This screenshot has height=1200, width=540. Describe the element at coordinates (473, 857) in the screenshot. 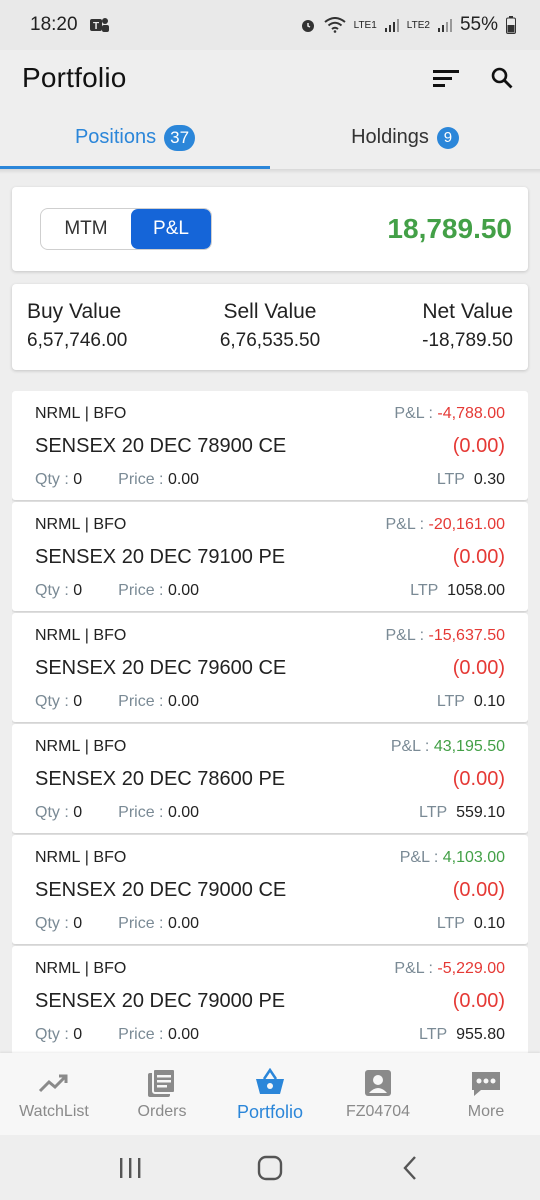

I see `position-pnl: 4,103.00` at that location.